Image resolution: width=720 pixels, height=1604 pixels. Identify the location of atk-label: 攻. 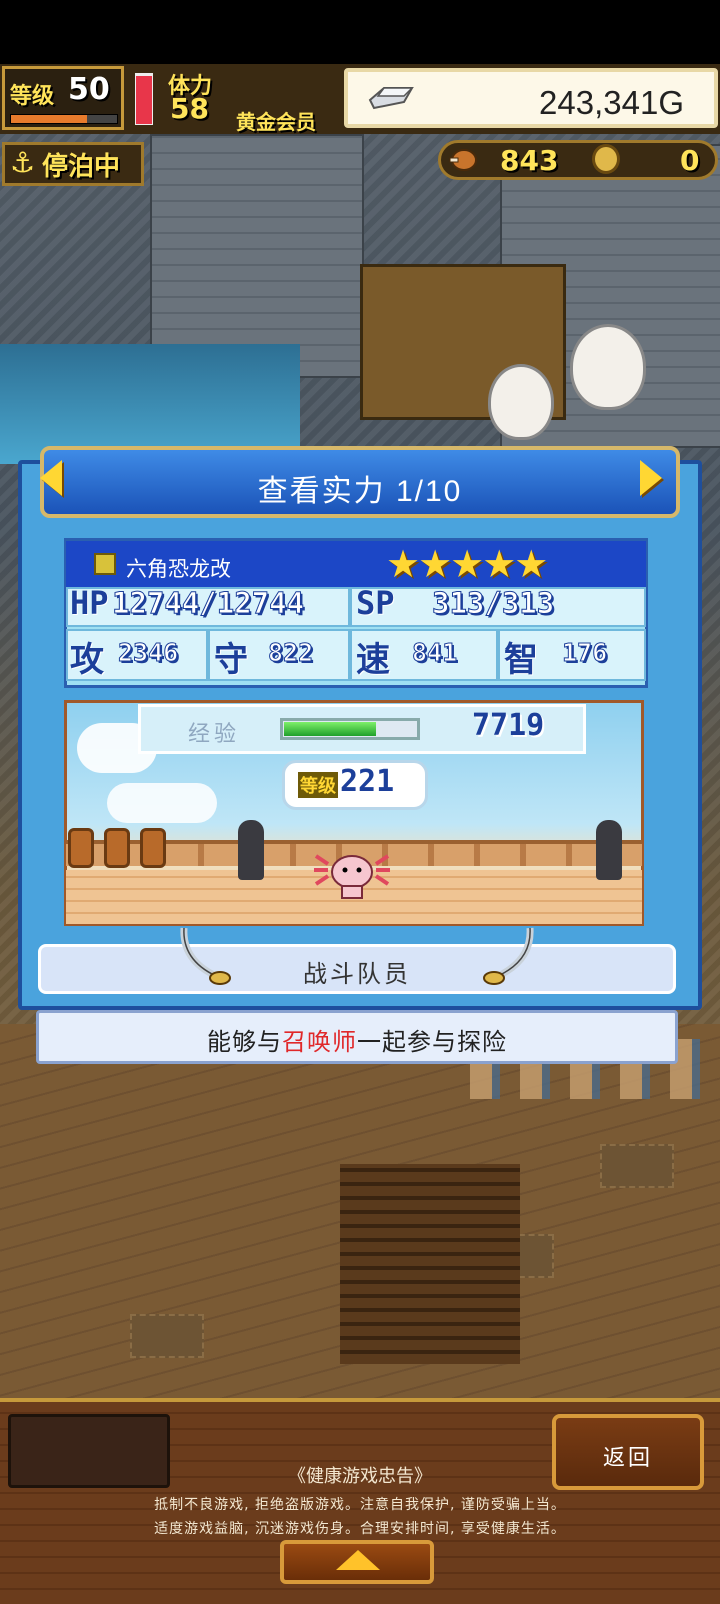
(87, 660).